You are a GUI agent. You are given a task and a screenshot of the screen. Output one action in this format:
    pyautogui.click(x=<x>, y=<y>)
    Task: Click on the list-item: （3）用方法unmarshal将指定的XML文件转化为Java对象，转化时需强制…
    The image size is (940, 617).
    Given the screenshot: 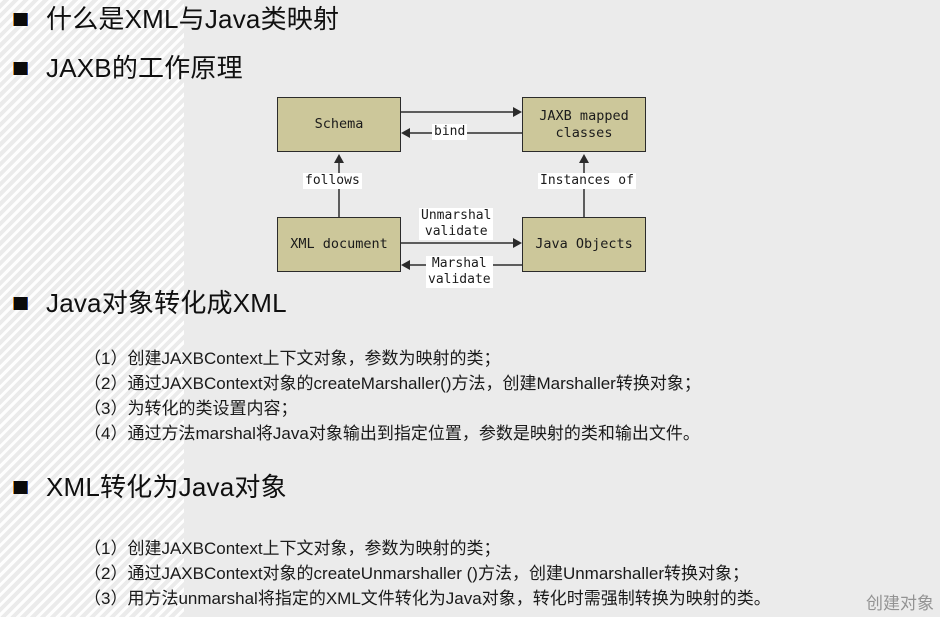 What is the action you would take?
    pyautogui.click(x=427, y=598)
    